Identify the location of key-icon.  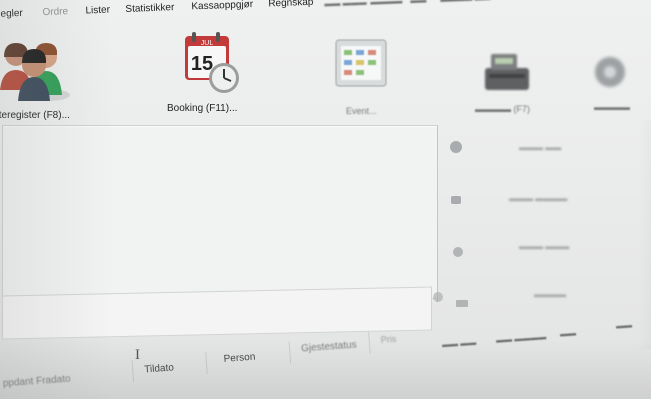
(458, 252).